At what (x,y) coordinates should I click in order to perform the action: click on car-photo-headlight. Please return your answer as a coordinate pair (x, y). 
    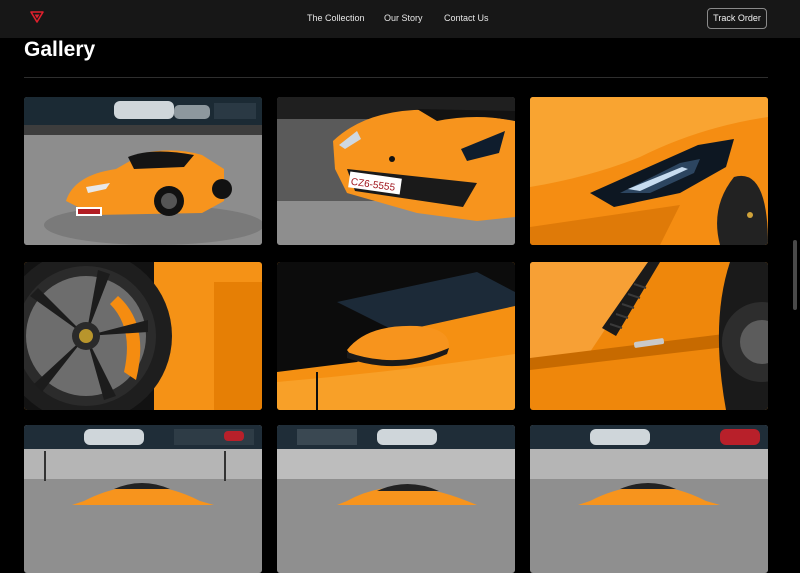
    Looking at the image, I should click on (649, 171).